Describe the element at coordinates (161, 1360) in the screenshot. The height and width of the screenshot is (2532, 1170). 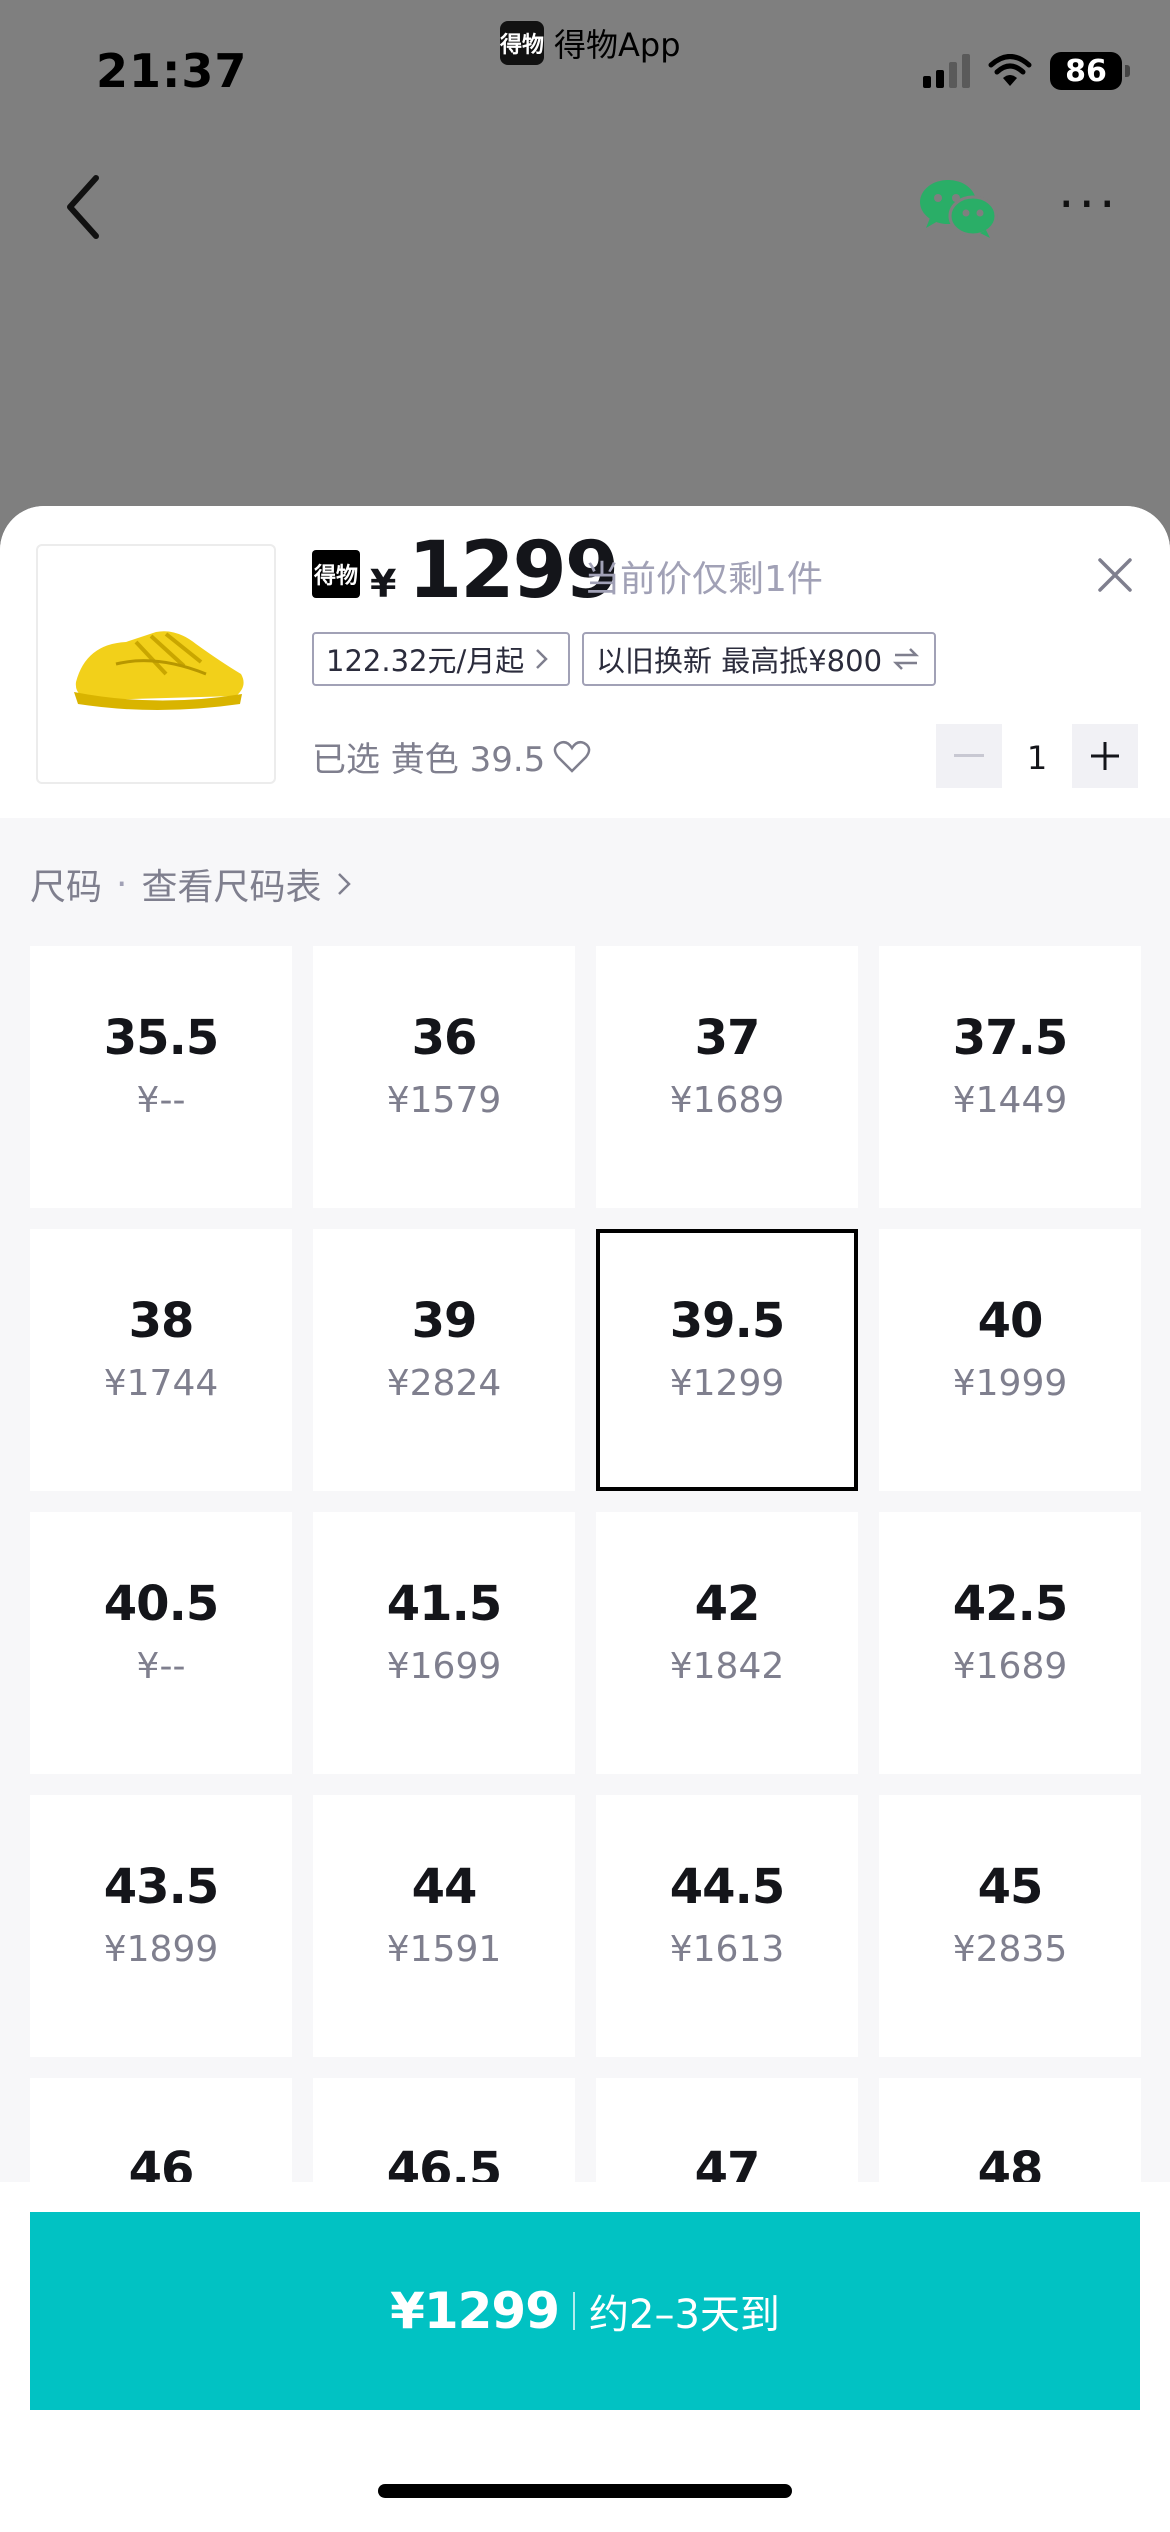
I see `size-option: 38 ¥1744` at that location.